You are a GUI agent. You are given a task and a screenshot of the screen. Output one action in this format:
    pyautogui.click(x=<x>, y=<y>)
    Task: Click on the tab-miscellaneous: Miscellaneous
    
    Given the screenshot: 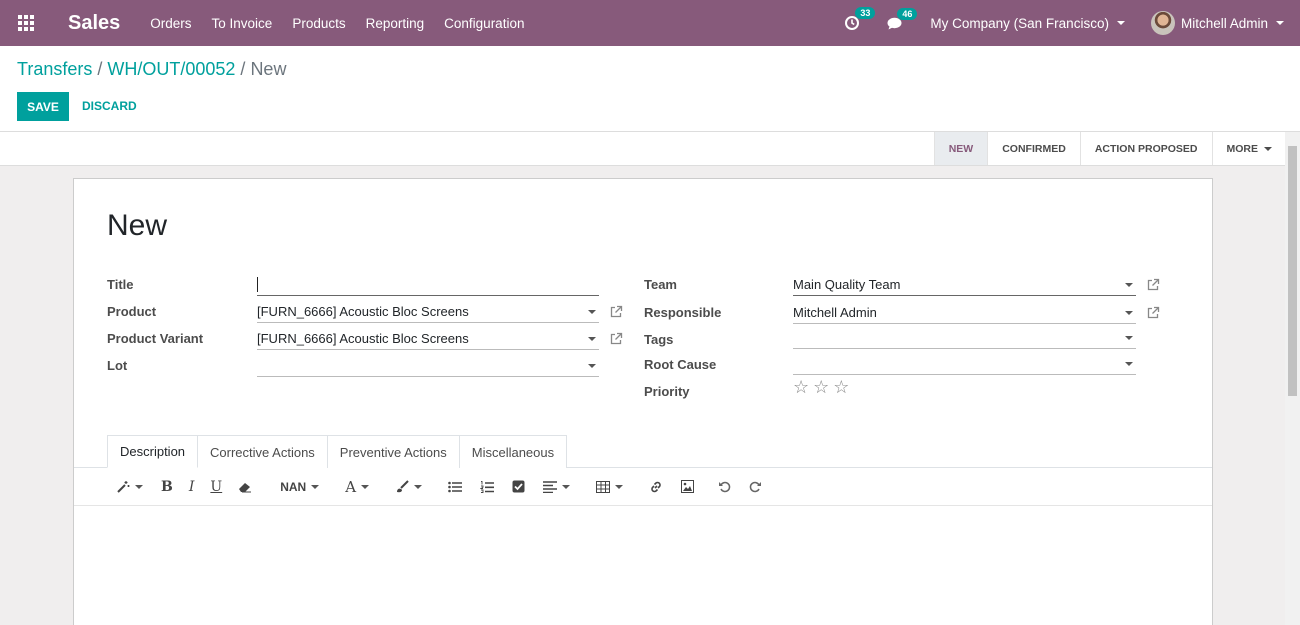 What is the action you would take?
    pyautogui.click(x=513, y=451)
    